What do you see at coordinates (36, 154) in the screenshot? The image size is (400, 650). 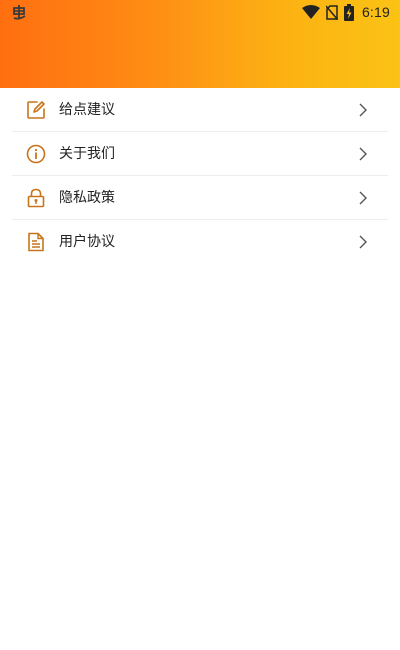 I see `info-icon` at bounding box center [36, 154].